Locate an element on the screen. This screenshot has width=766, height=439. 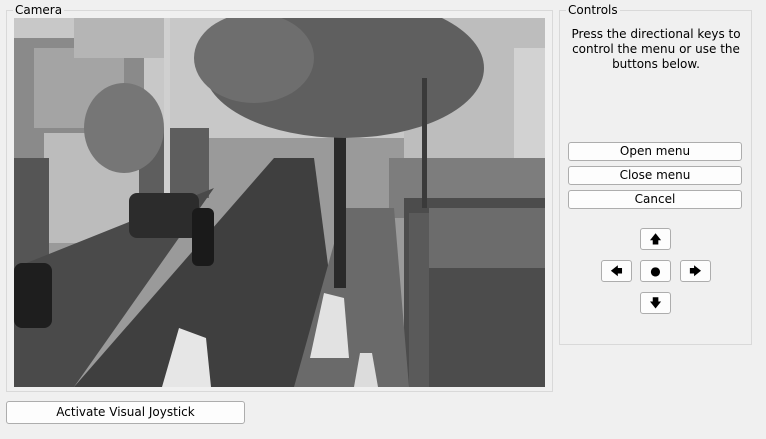
down-arrow-button: 🡇 is located at coordinates (655, 303).